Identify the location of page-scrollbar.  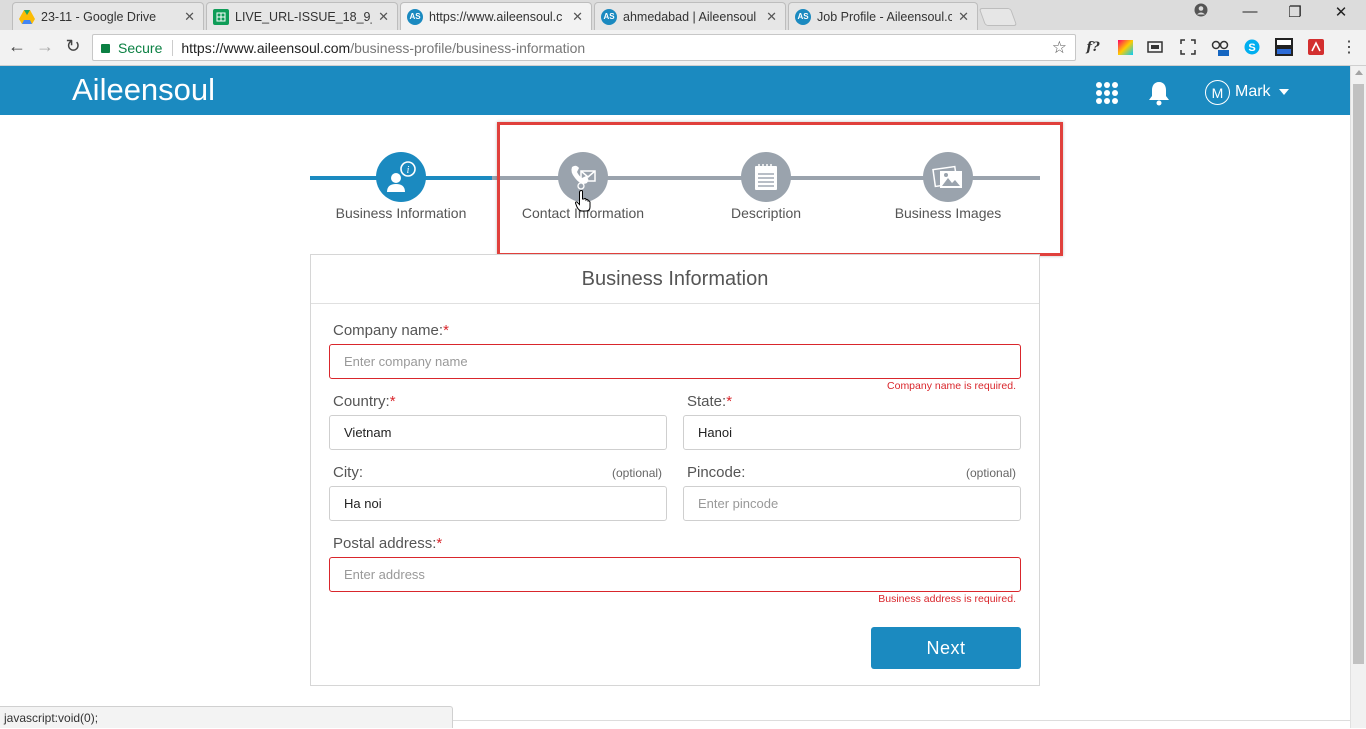
(1358, 397).